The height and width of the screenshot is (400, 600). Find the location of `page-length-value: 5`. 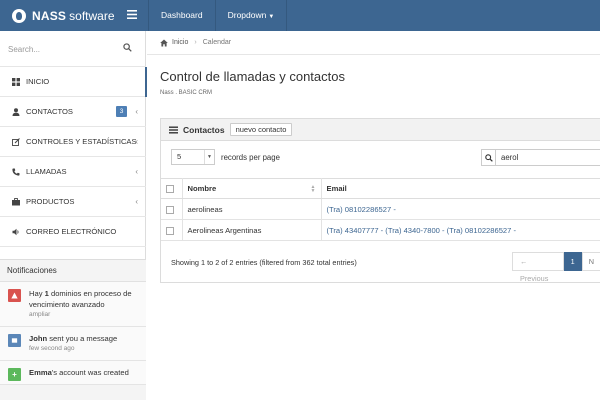

page-length-value: 5 is located at coordinates (179, 156).